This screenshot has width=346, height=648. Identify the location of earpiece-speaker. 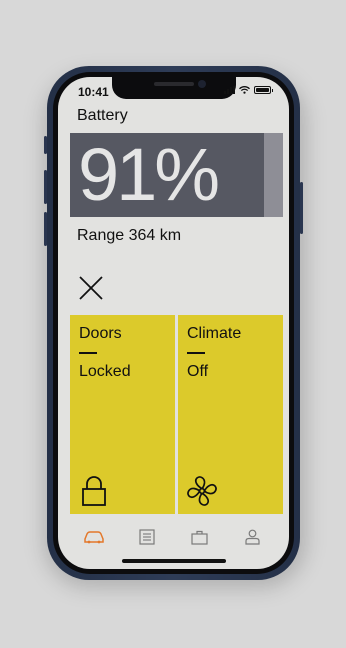
(173, 84).